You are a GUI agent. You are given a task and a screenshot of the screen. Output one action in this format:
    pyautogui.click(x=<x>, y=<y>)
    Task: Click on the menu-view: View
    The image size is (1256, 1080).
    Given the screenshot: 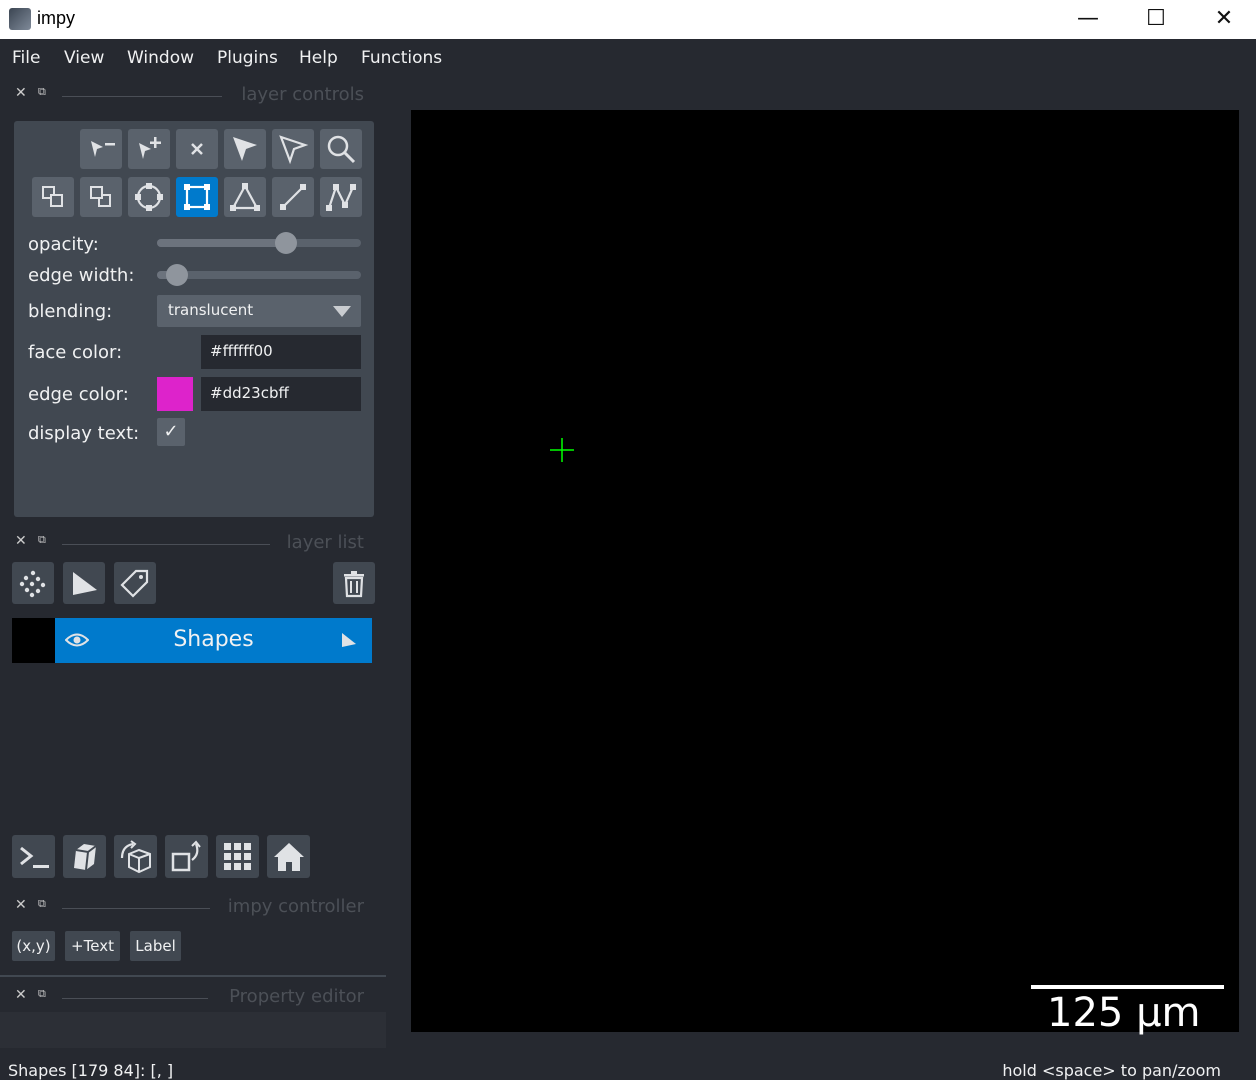 What is the action you would take?
    pyautogui.click(x=84, y=58)
    